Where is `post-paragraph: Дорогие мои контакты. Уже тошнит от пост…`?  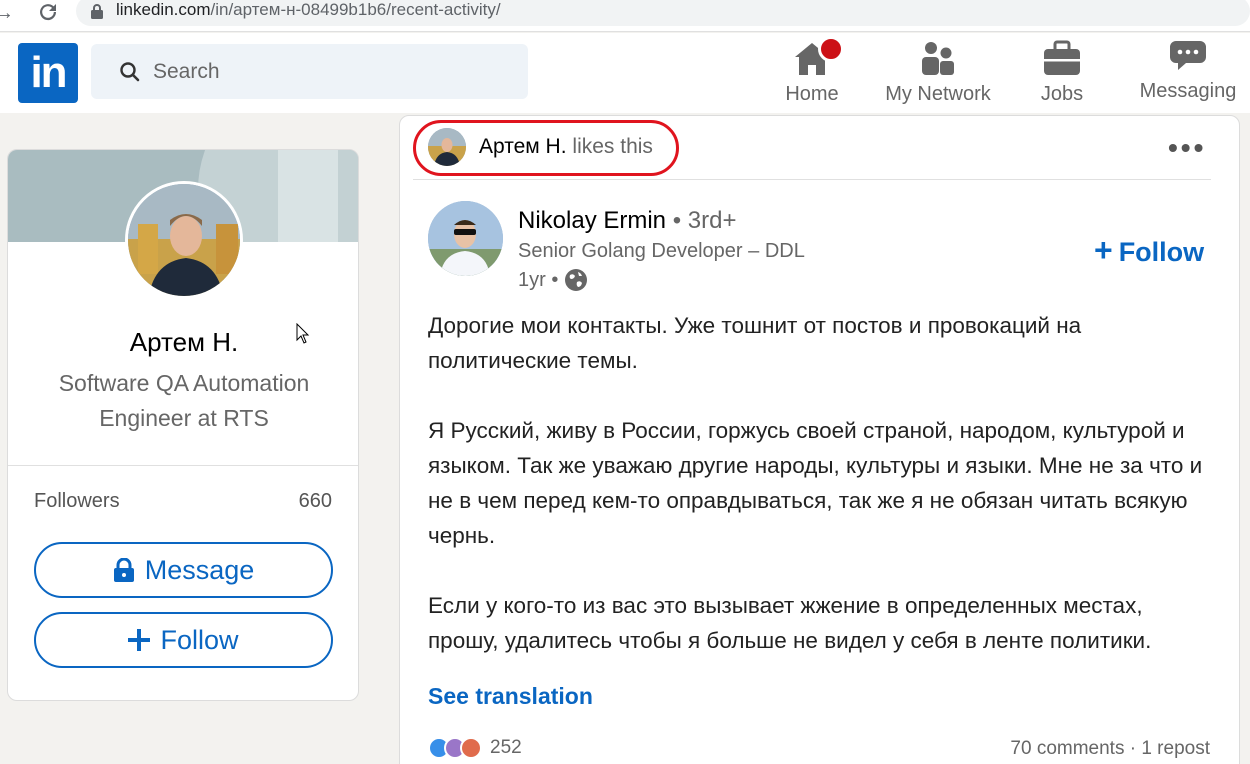 post-paragraph: Дорогие мои контакты. Уже тошнит от пост… is located at coordinates (755, 343).